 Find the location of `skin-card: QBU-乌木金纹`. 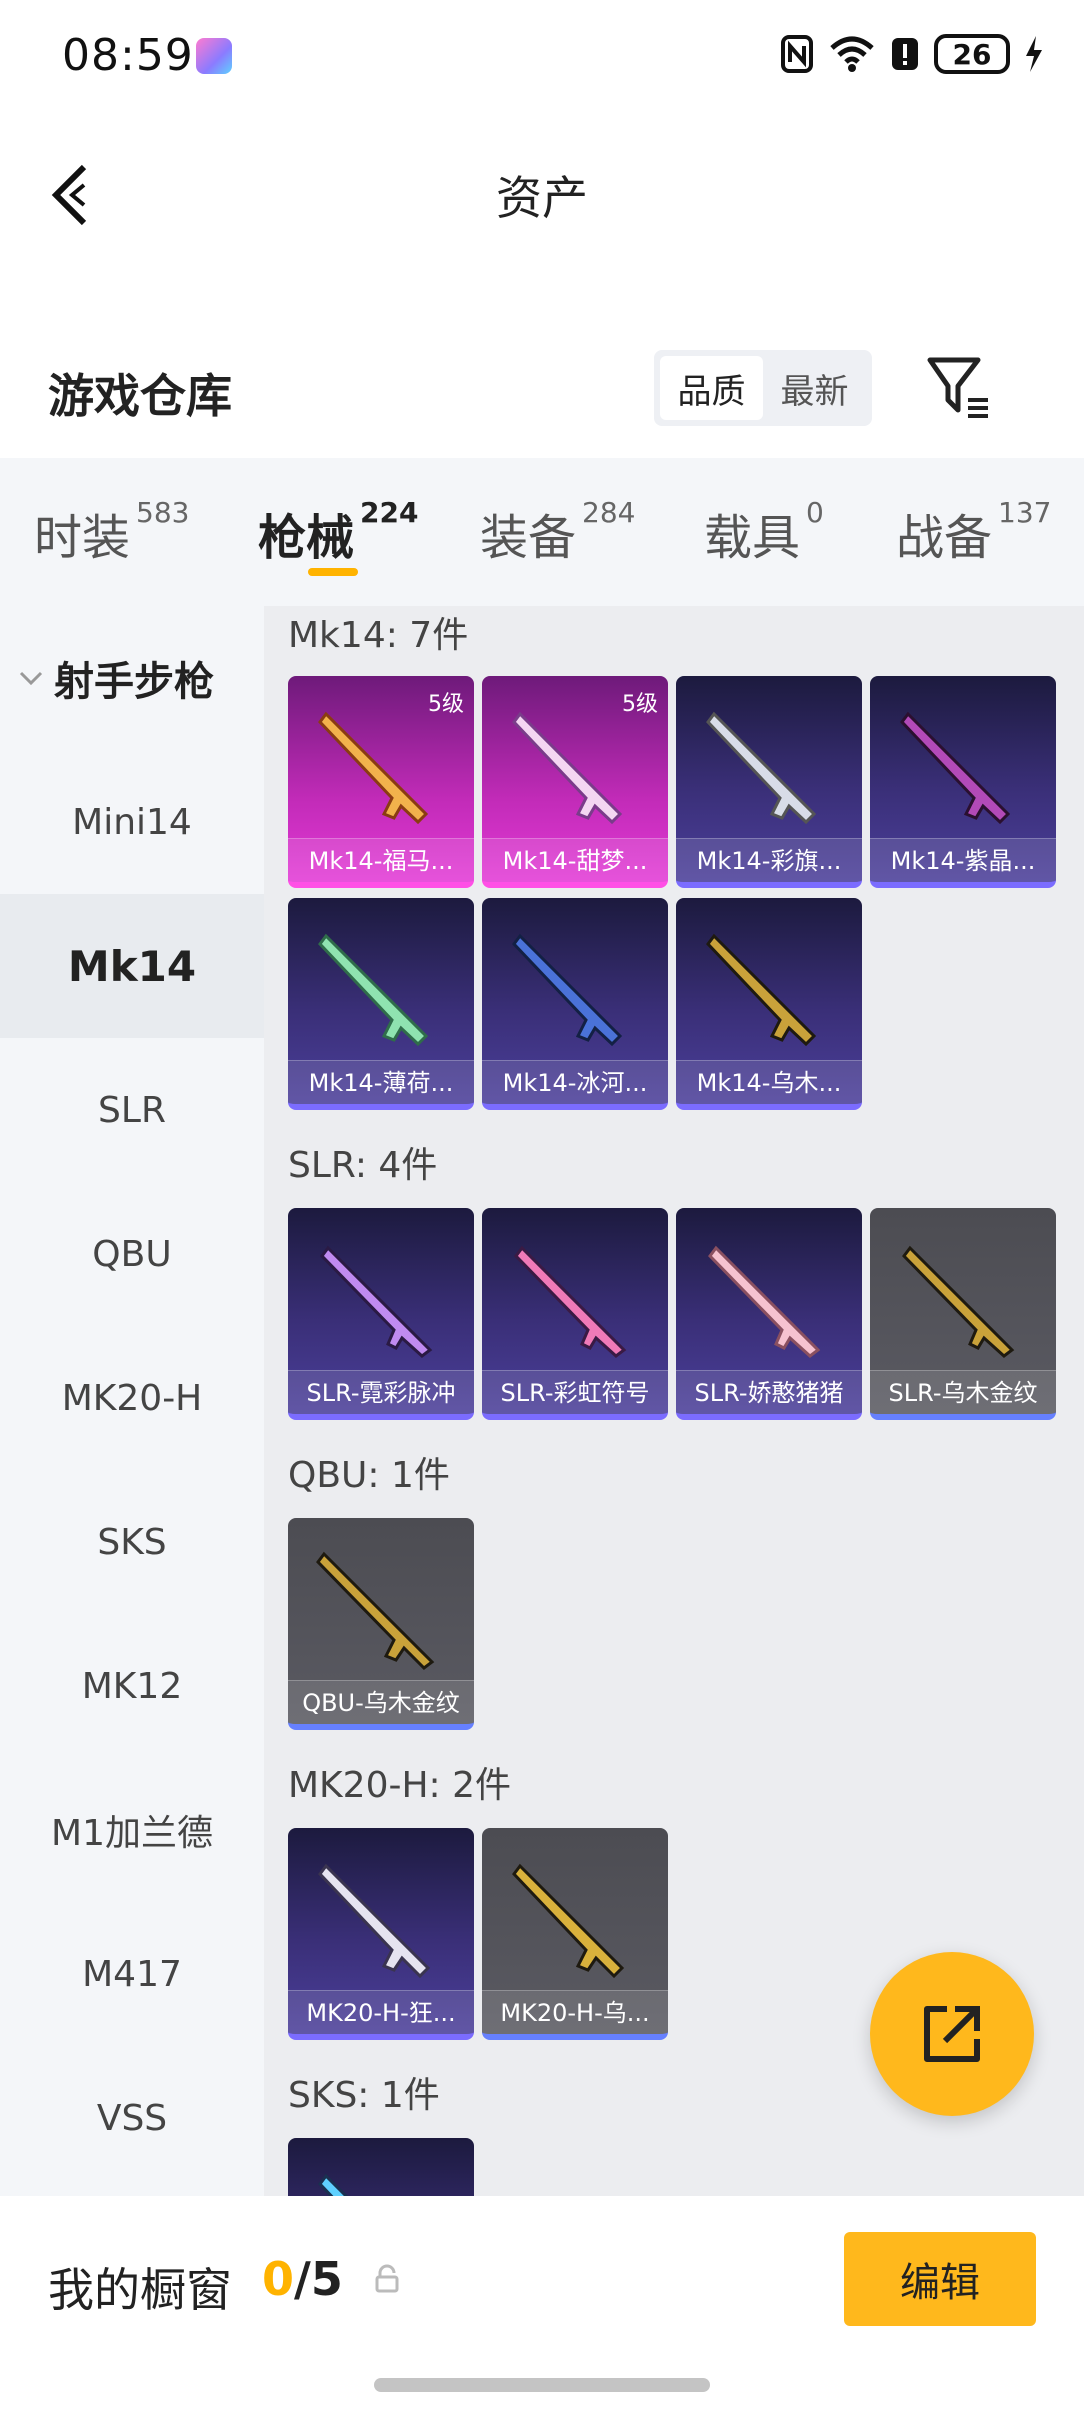

skin-card: QBU-乌木金纹 is located at coordinates (381, 1624).